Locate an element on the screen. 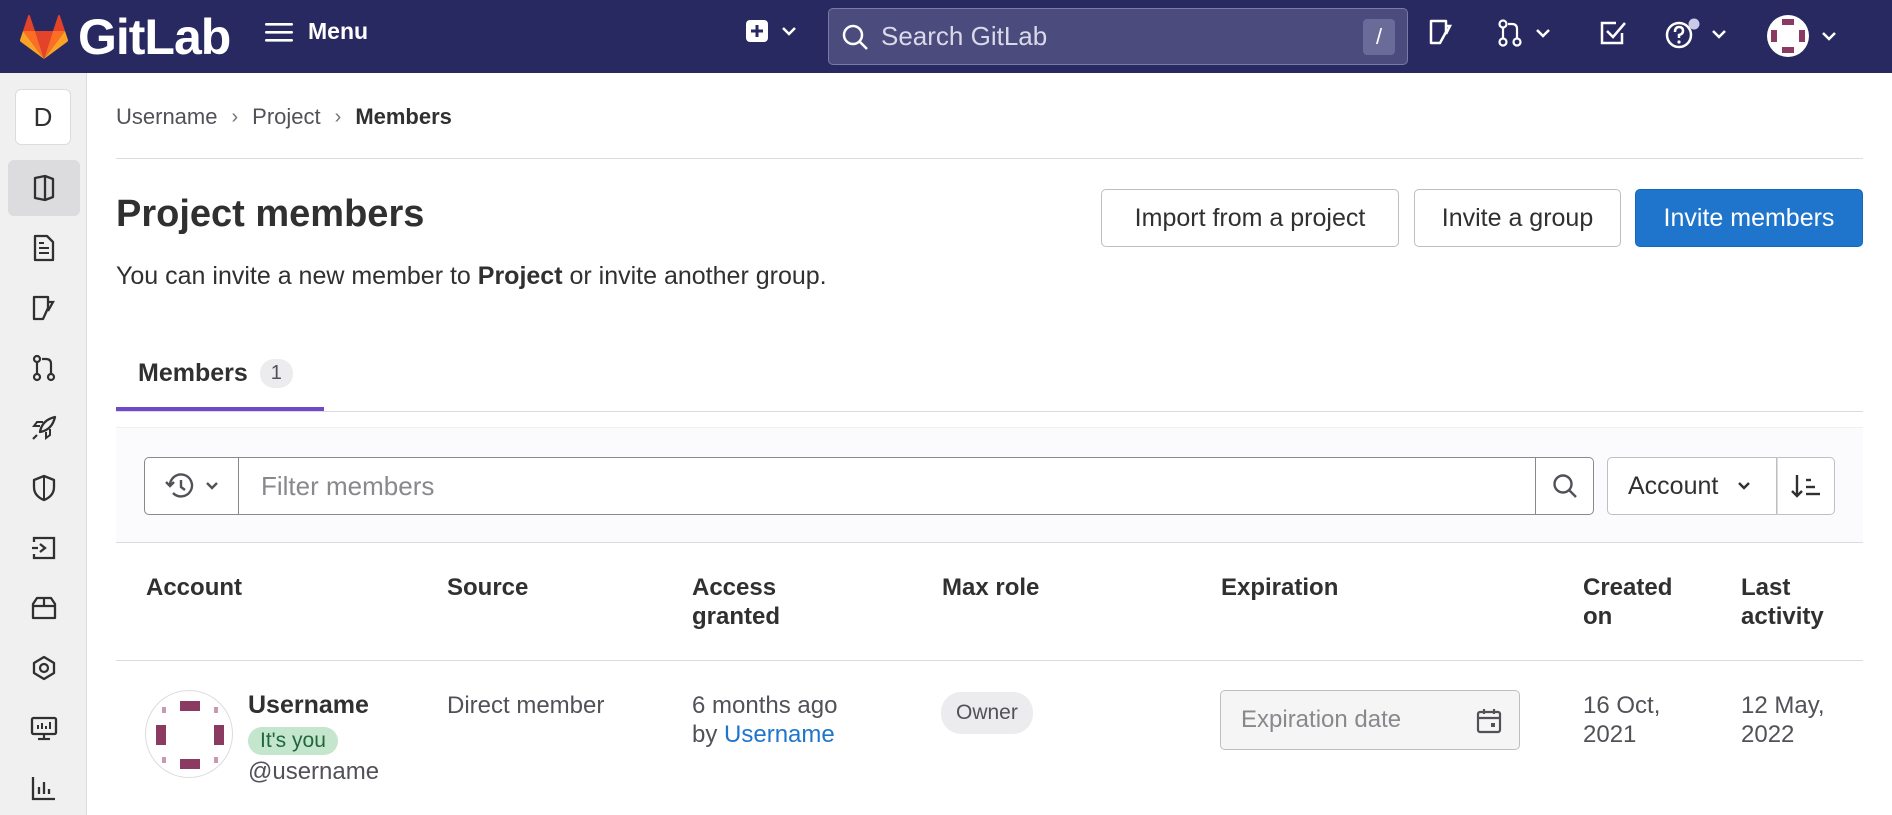 Image resolution: width=1892 pixels, height=815 pixels. sidebar-item-deployments is located at coordinates (44, 548).